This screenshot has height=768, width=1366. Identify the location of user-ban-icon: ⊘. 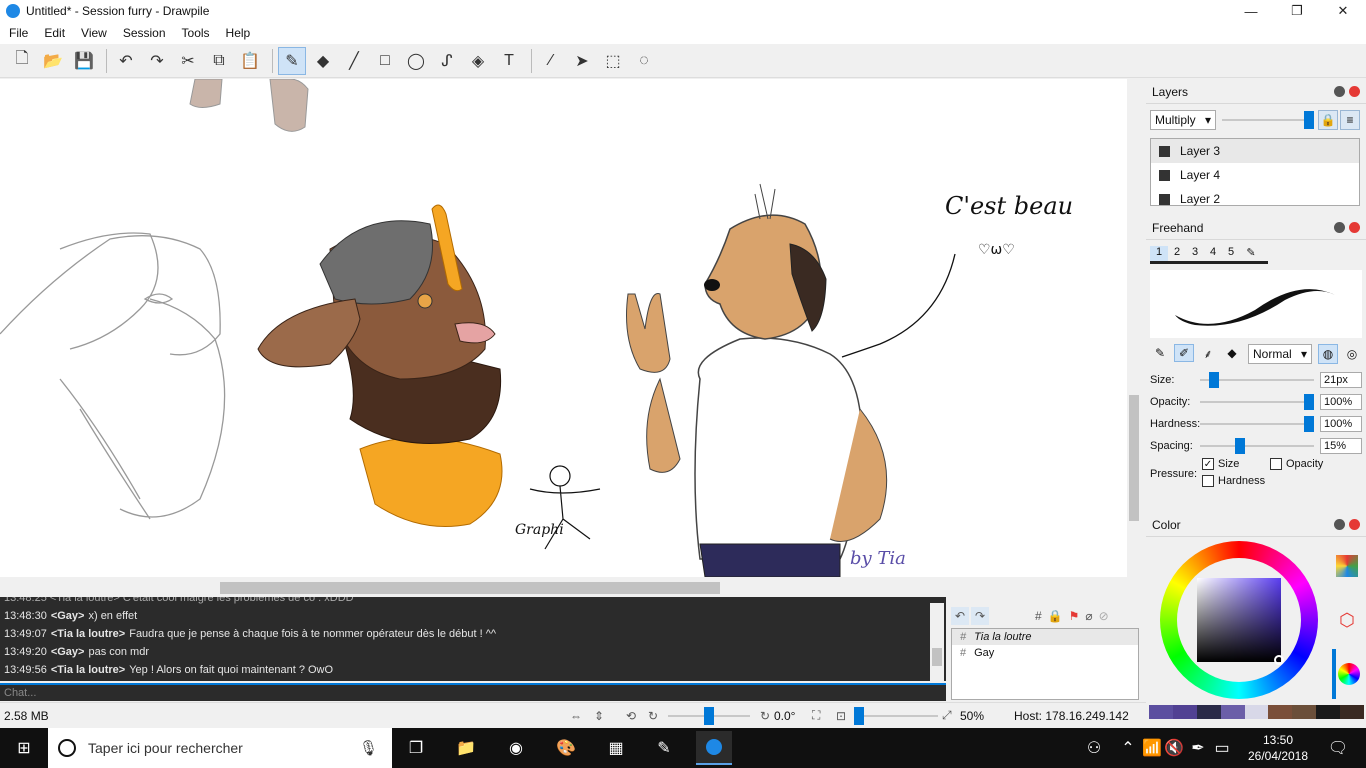
(1104, 616).